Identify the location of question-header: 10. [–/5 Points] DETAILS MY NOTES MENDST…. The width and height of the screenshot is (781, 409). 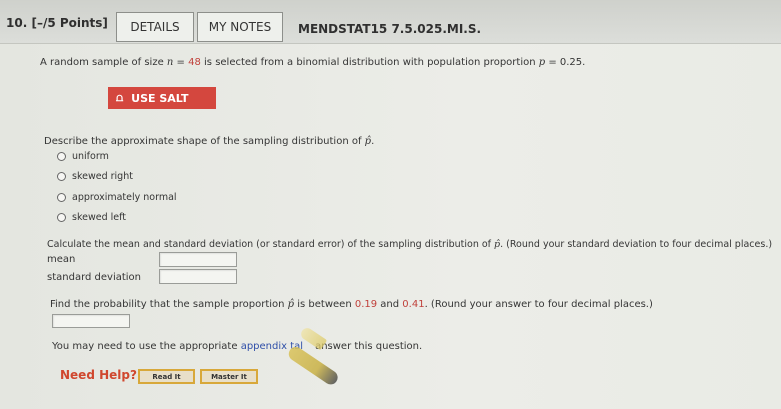
(390, 22).